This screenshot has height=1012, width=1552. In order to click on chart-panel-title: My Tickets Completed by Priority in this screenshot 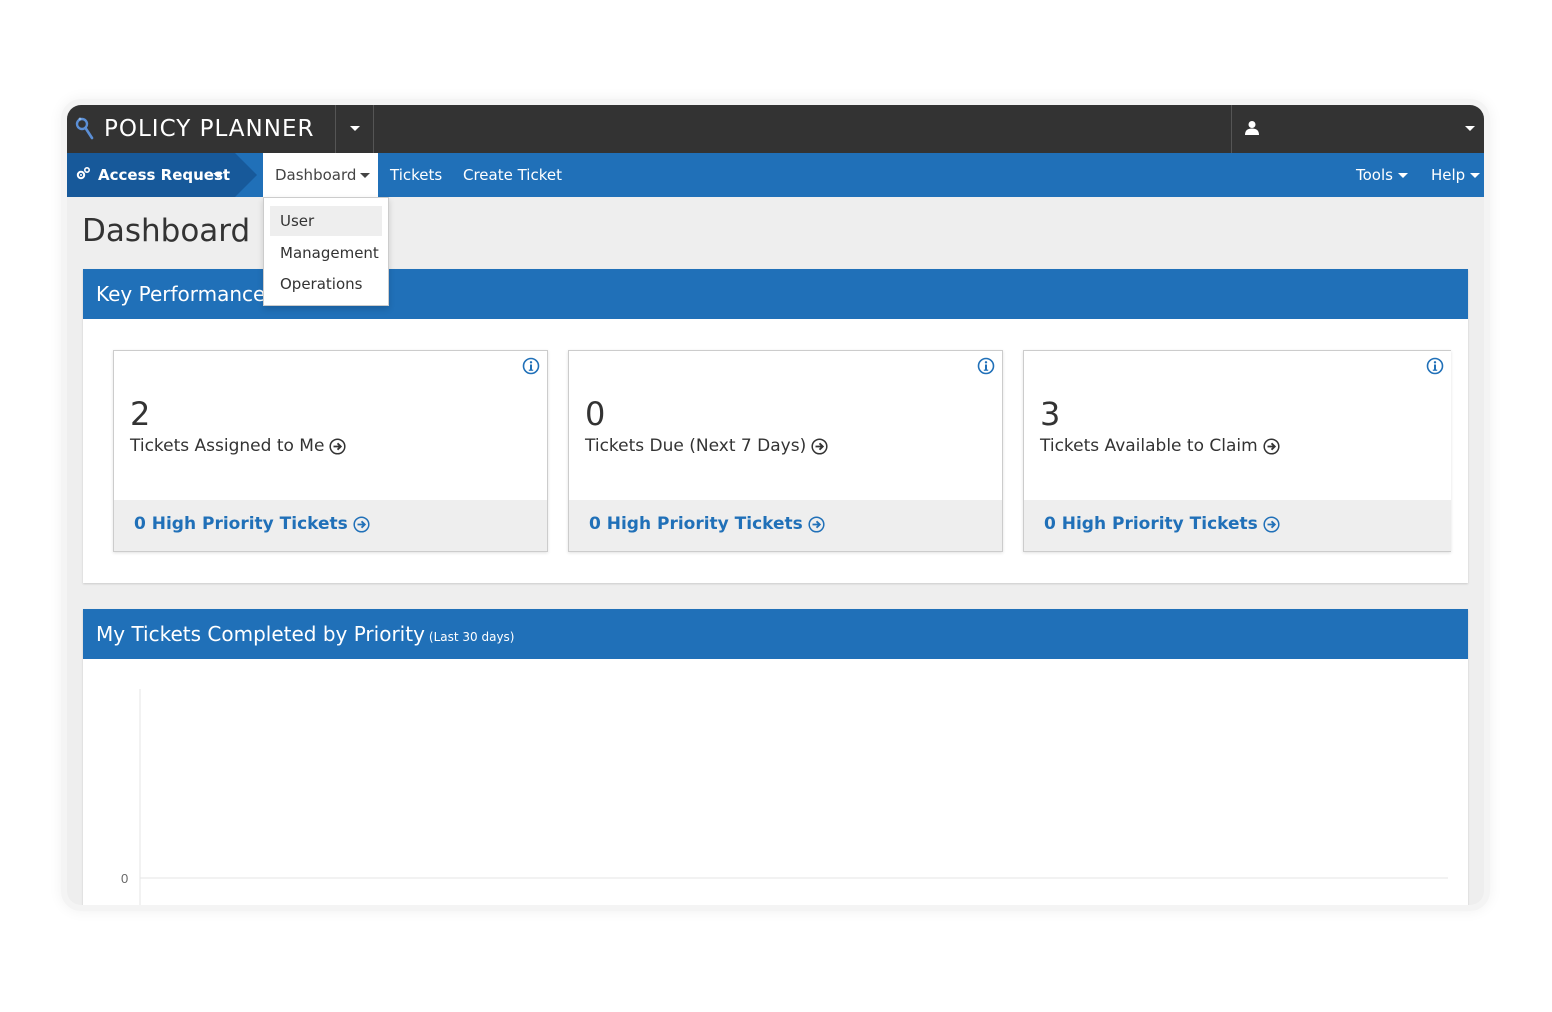, I will do `click(260, 634)`.